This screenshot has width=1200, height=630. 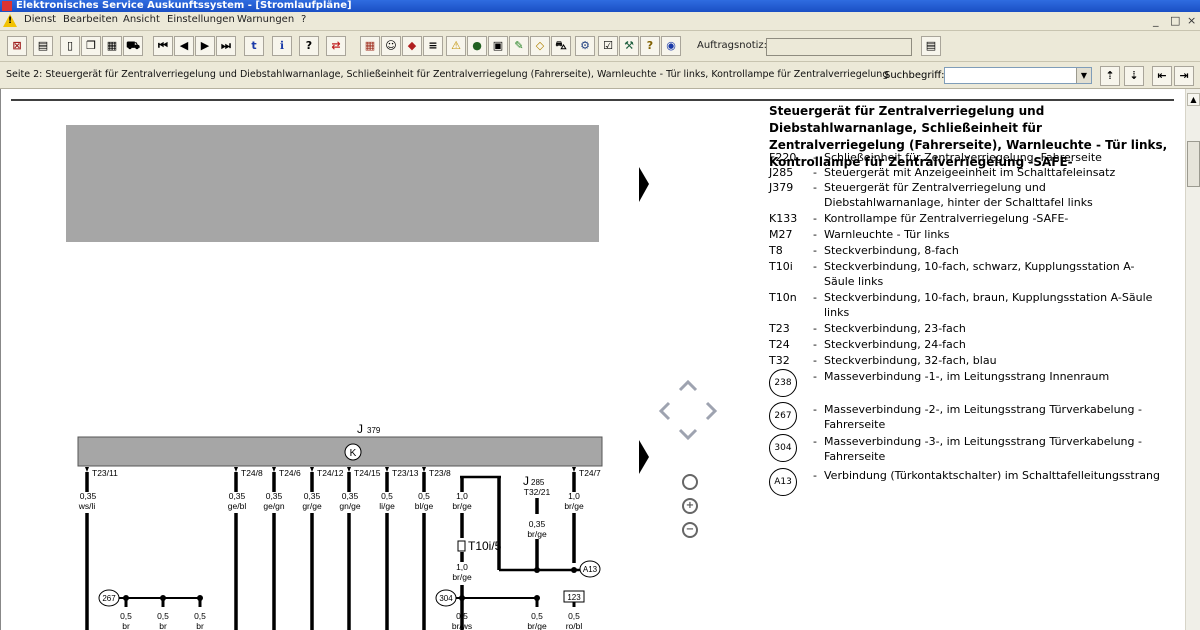 I want to click on settings-icon: ◉, so click(x=671, y=46).